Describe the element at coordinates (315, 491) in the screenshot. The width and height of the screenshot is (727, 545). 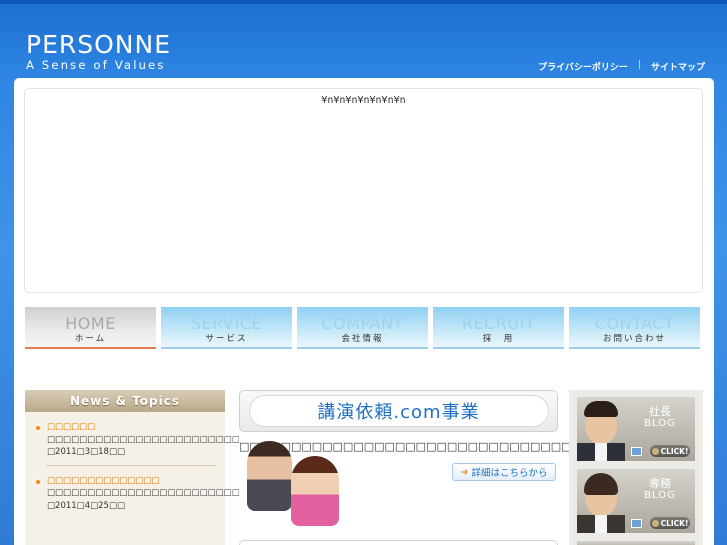
I see `female-speaker-image` at that location.